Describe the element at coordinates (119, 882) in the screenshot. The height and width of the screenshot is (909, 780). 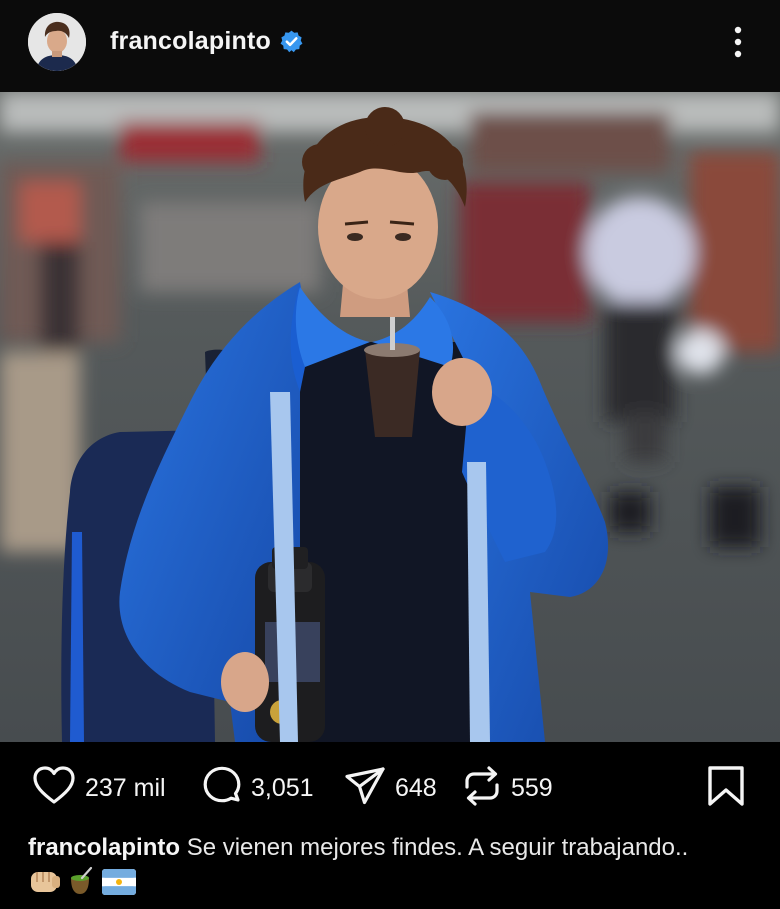
I see `argentina-flag-icon` at that location.